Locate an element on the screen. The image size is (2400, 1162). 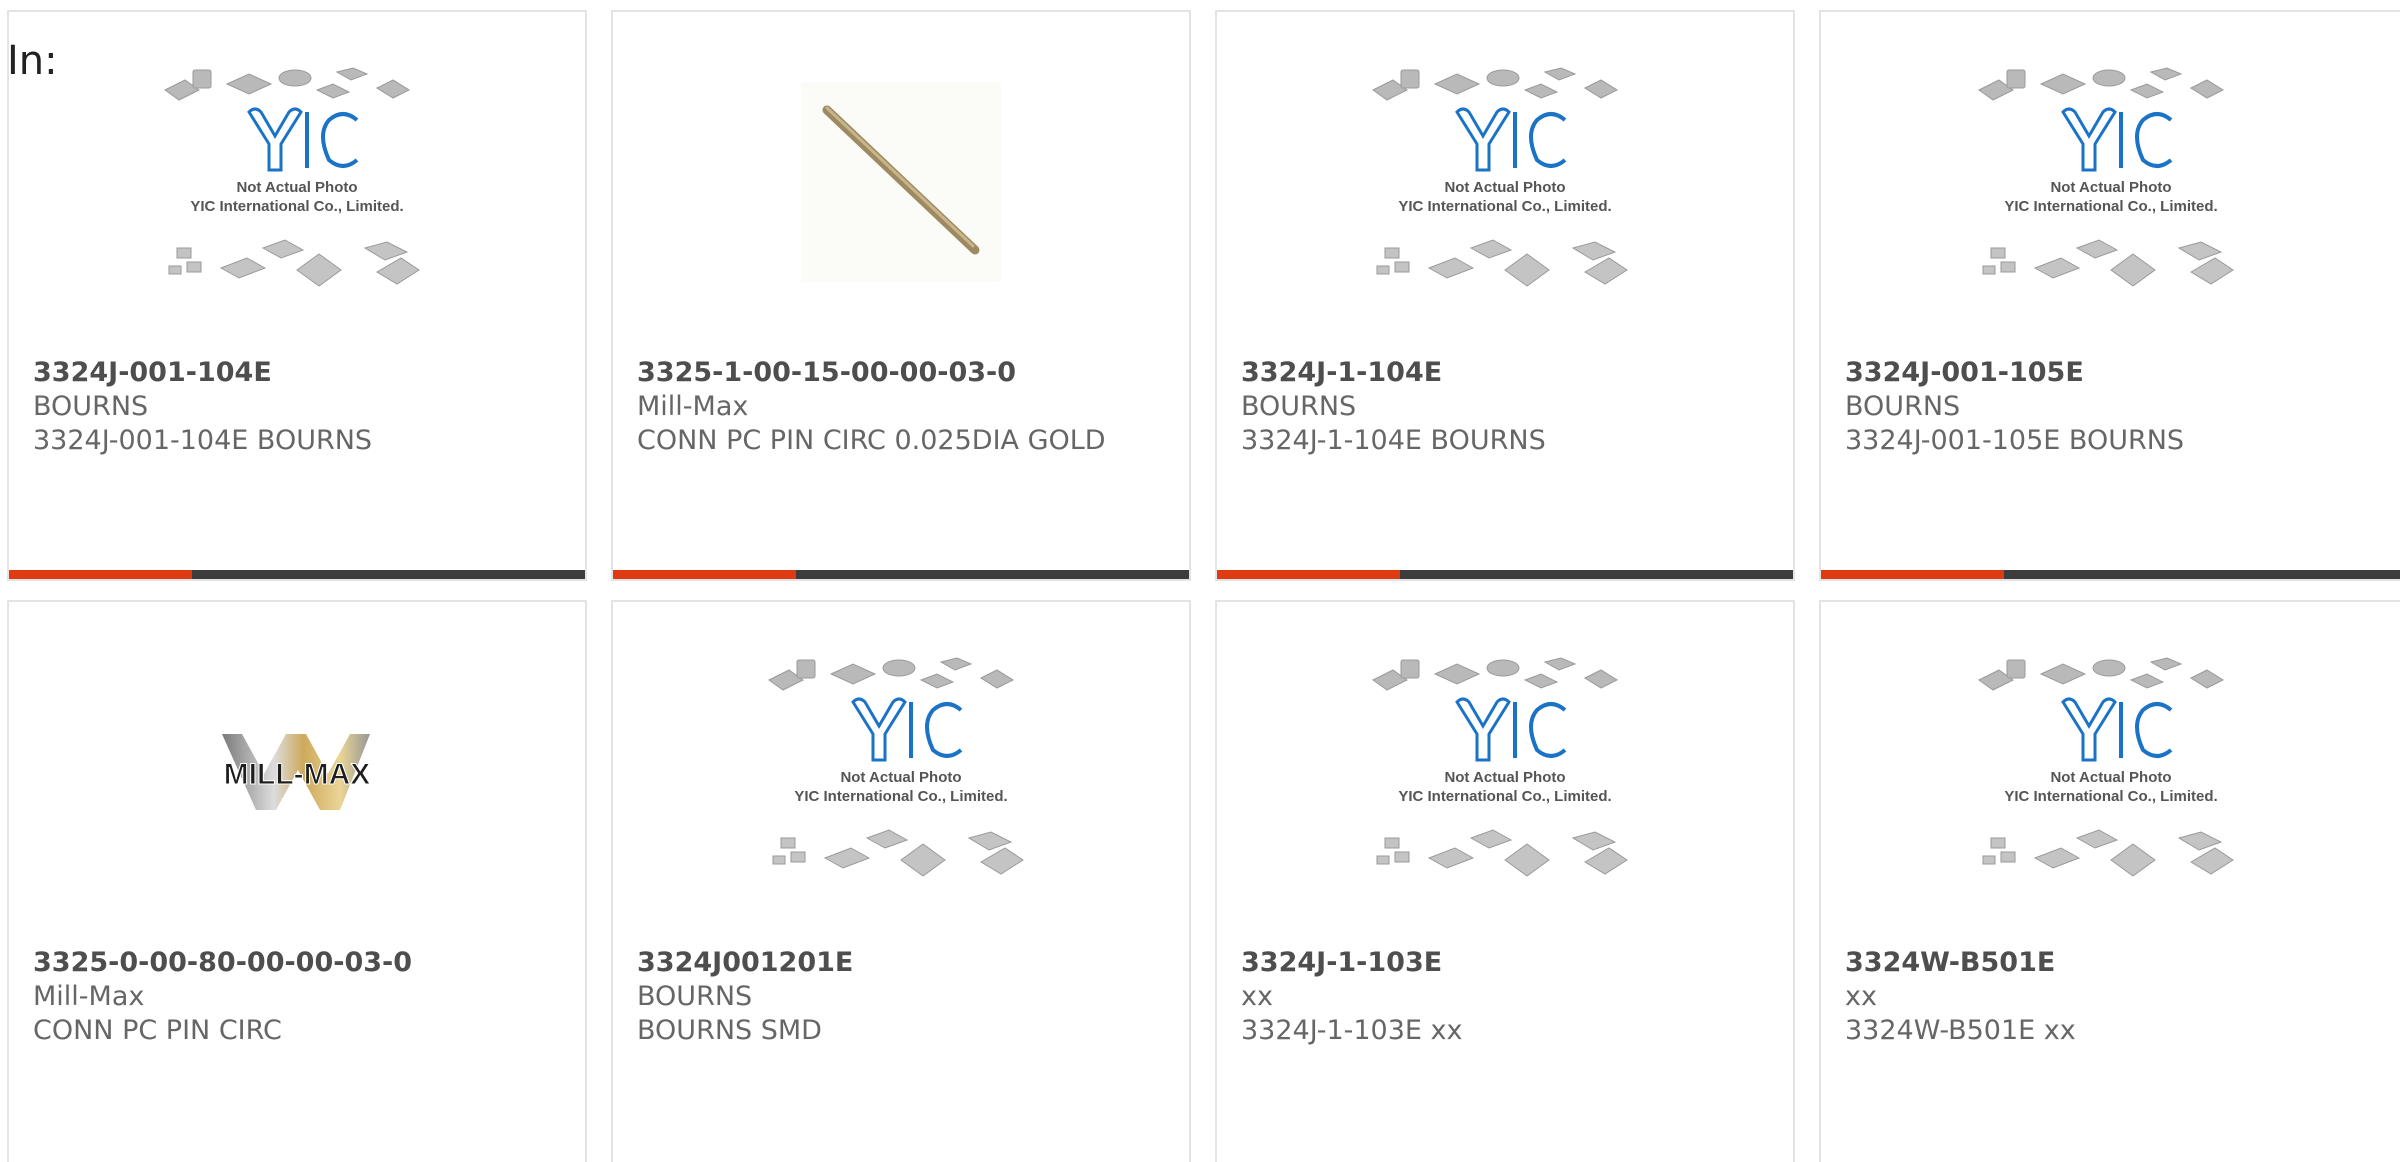
description: CONN PC PIN CIRC is located at coordinates (157, 1030).